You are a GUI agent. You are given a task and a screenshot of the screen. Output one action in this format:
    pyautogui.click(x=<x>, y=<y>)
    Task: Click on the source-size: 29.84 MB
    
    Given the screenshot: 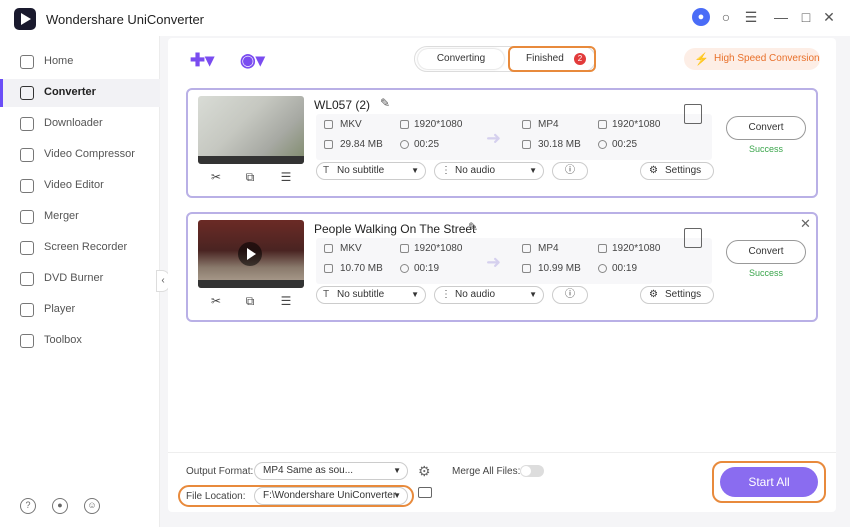 What is the action you would take?
    pyautogui.click(x=361, y=144)
    